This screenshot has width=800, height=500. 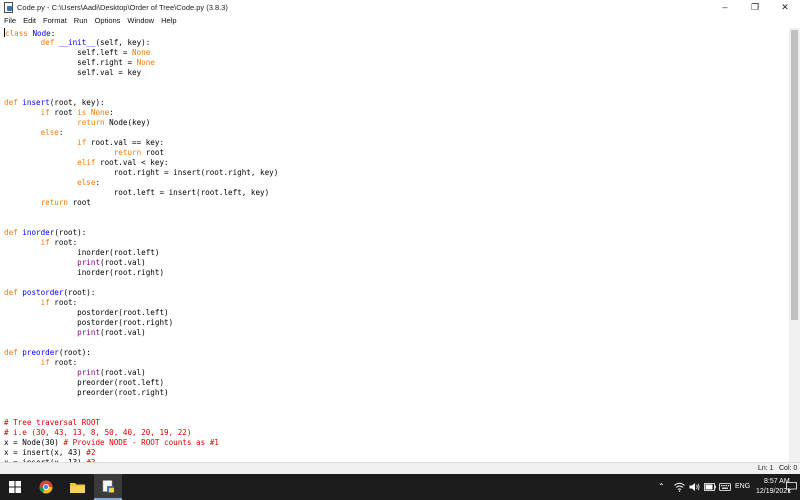 I want to click on code-line: def preorder(root):, so click(x=396, y=353).